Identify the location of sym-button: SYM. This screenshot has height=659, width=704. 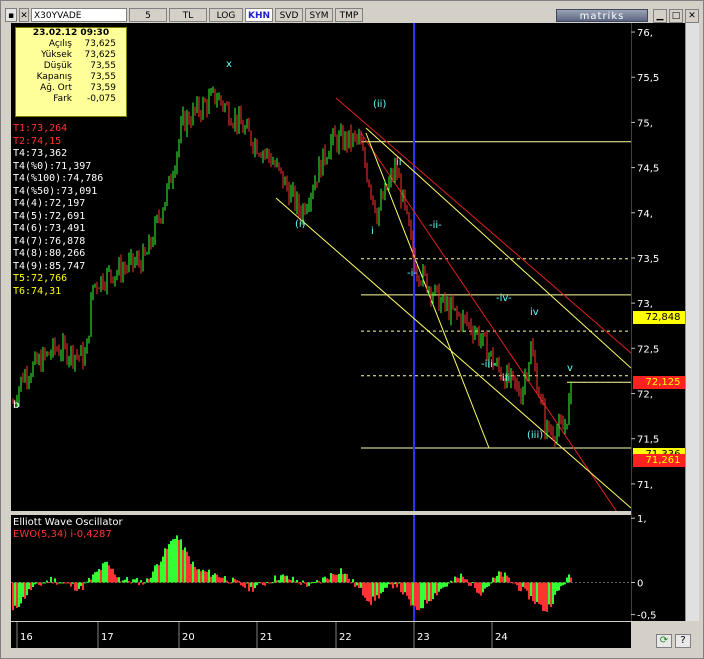
(319, 15).